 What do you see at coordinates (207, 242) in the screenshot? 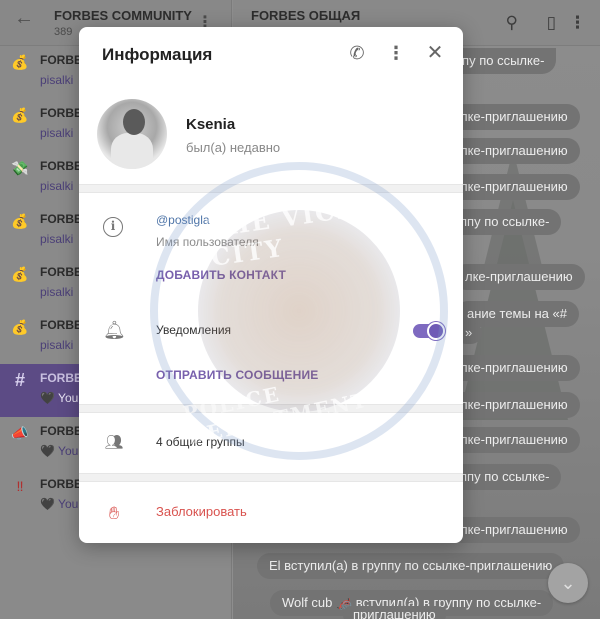
I see `username-label: Имя пользователя` at bounding box center [207, 242].